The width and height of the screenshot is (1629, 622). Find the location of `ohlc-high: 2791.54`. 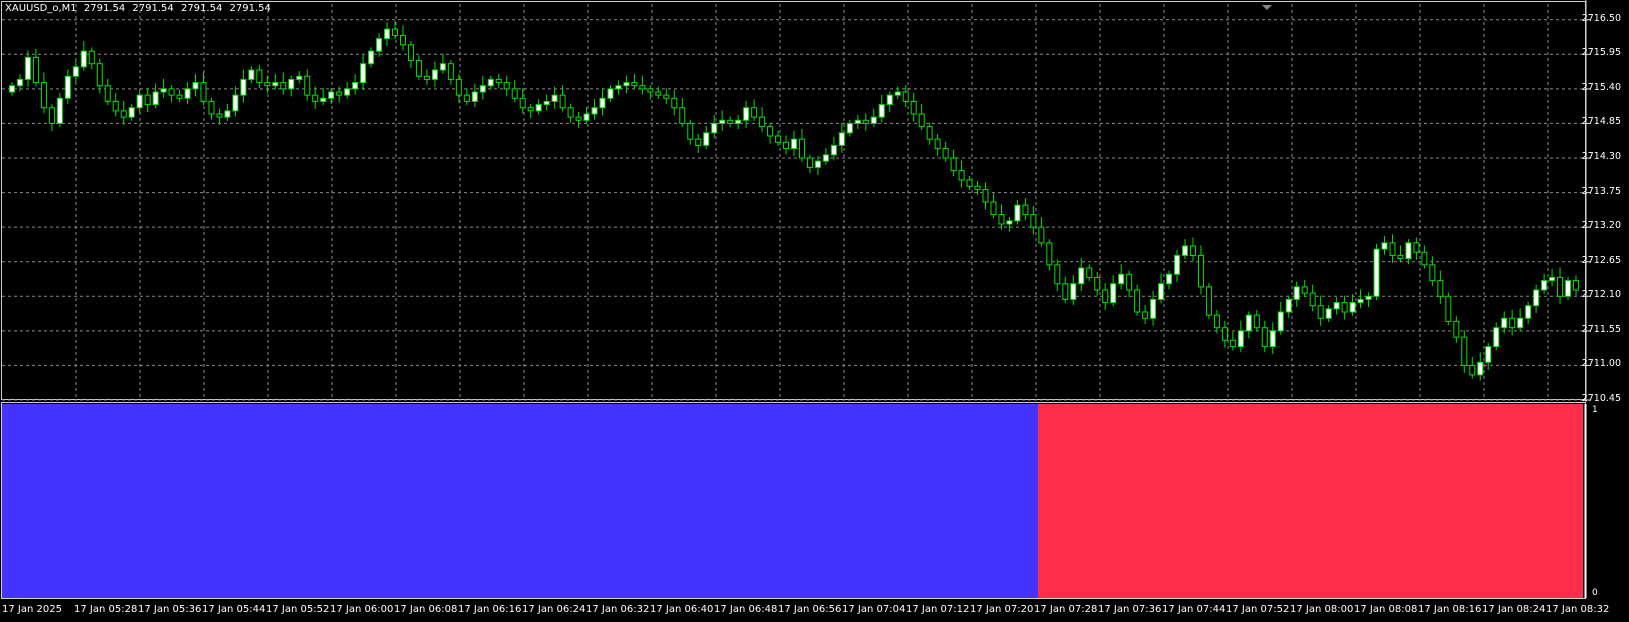

ohlc-high: 2791.54 is located at coordinates (153, 8).